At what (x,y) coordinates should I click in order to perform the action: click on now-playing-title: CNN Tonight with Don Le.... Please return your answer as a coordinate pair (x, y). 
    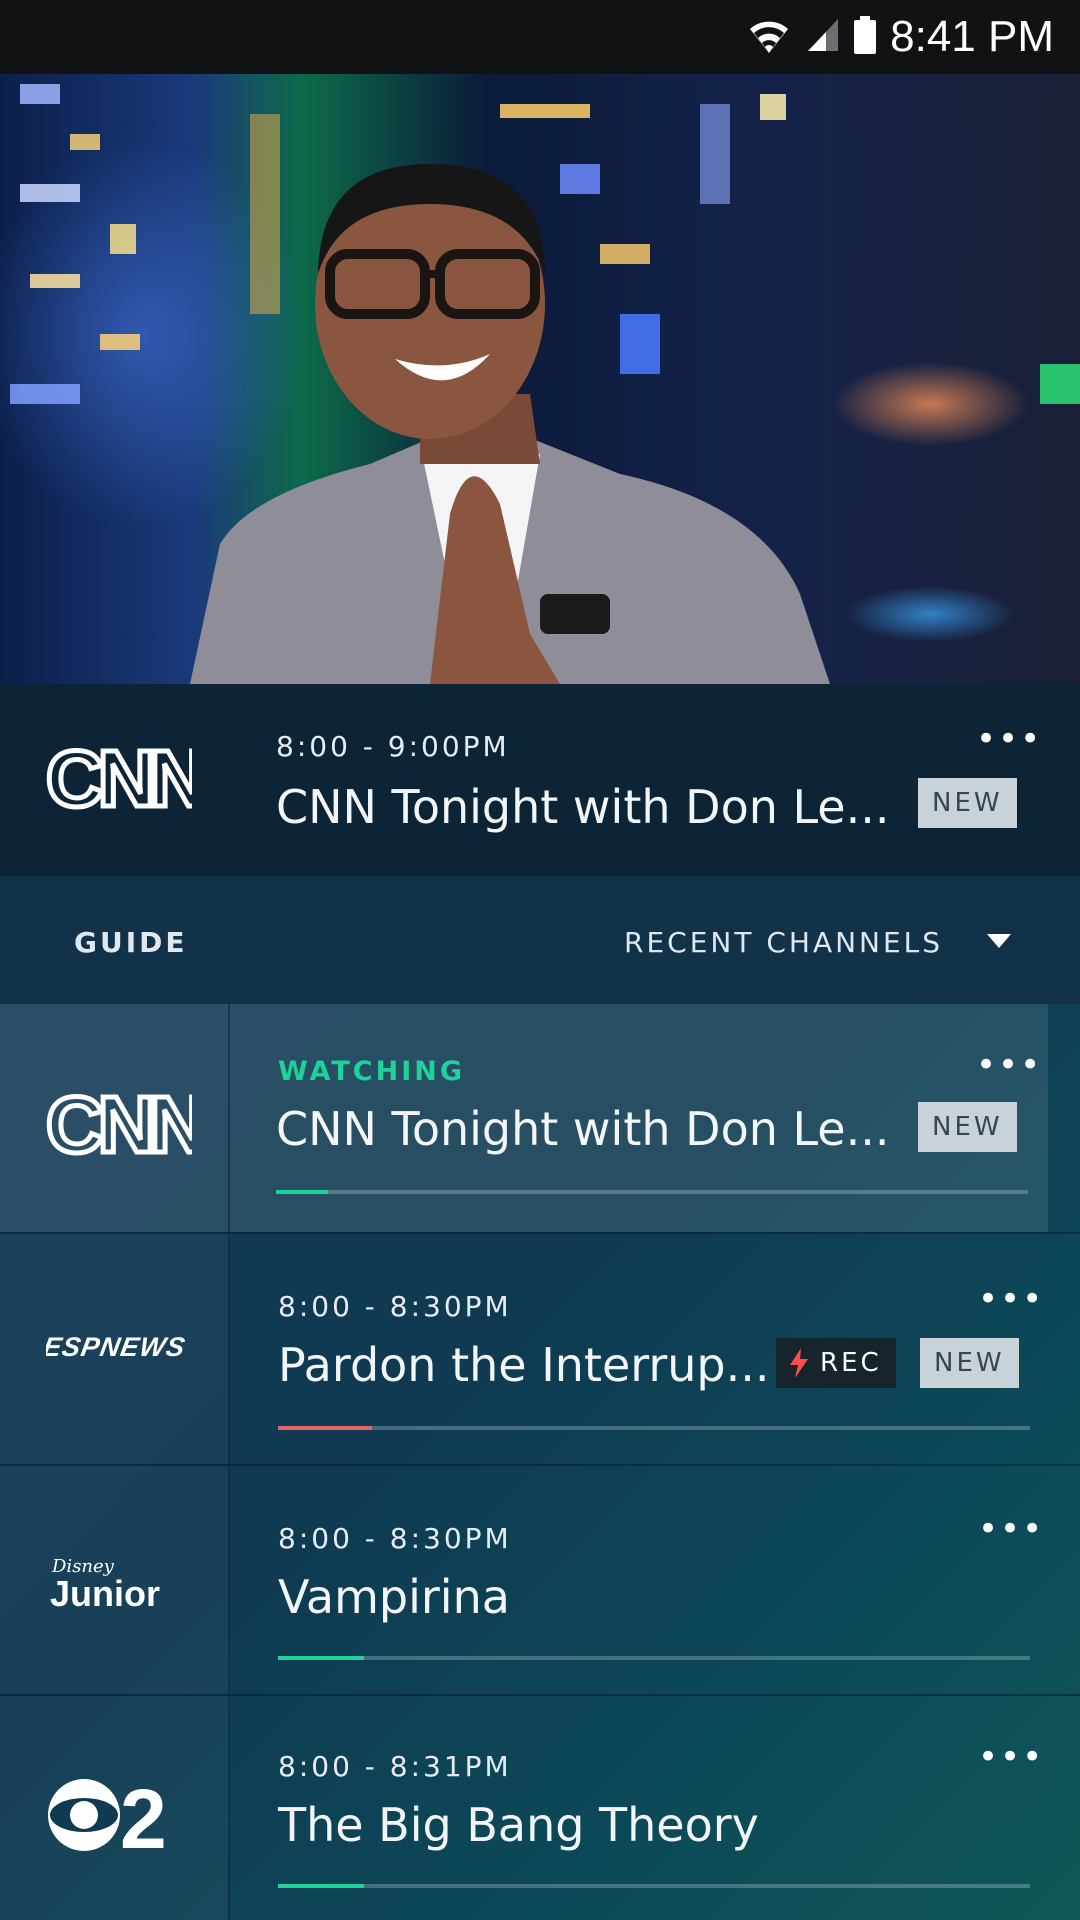
    Looking at the image, I should click on (583, 807).